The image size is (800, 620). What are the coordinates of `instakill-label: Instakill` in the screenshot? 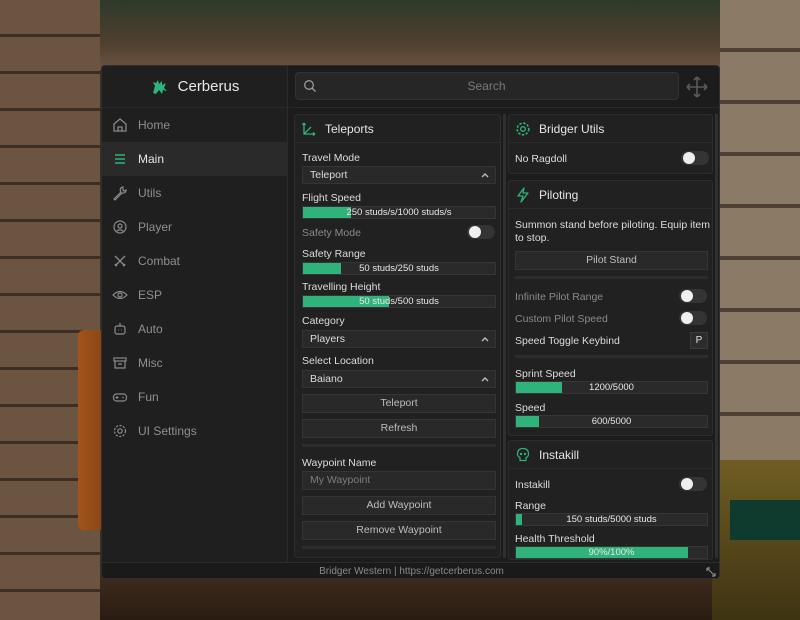 It's located at (533, 485).